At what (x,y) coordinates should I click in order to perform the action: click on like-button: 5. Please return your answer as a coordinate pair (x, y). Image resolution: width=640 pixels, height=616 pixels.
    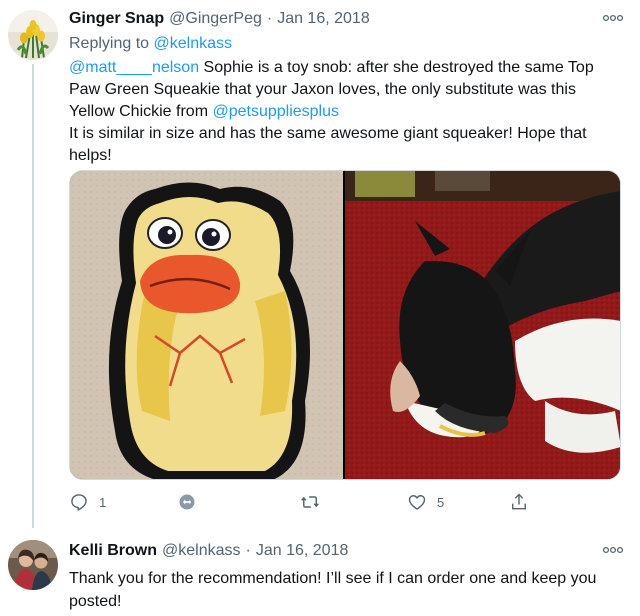
    Looking at the image, I should click on (425, 502).